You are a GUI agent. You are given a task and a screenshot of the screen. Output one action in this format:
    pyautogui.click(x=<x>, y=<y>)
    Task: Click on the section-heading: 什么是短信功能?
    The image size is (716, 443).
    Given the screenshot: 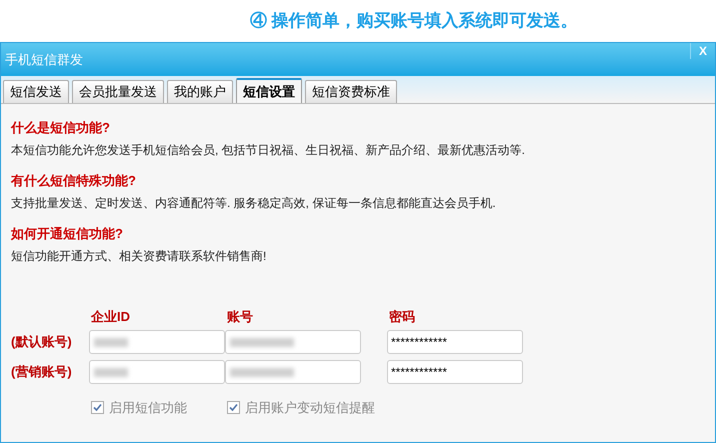 What is the action you would take?
    pyautogui.click(x=61, y=128)
    